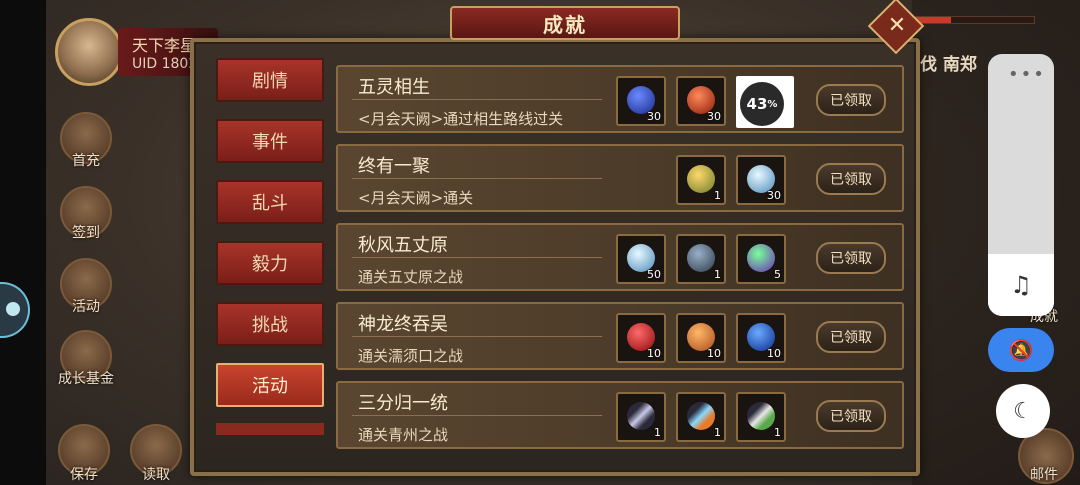 The image size is (1080, 485). Describe the element at coordinates (394, 87) in the screenshot. I see `achievement-title: 五灵相生` at that location.